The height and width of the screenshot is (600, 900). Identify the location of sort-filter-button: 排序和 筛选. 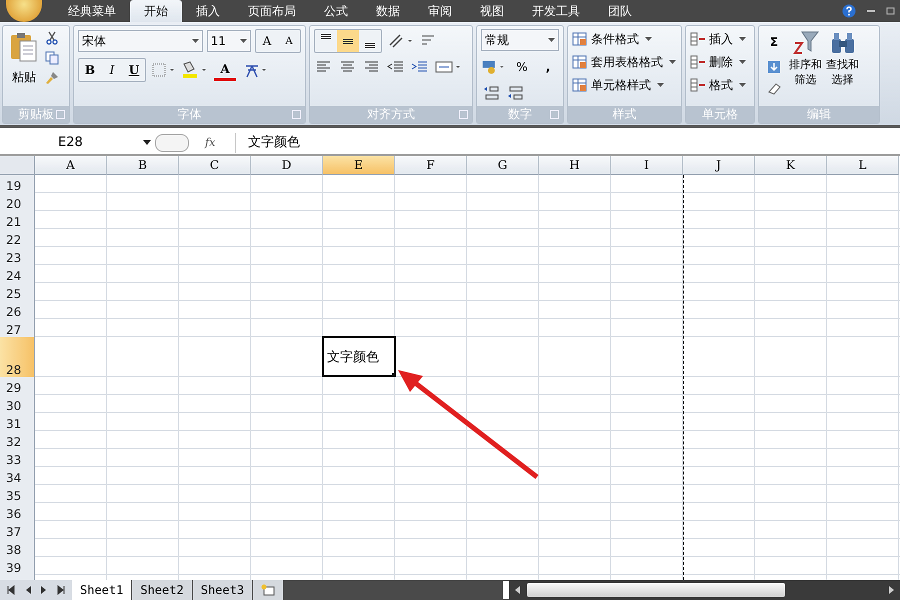
(805, 58).